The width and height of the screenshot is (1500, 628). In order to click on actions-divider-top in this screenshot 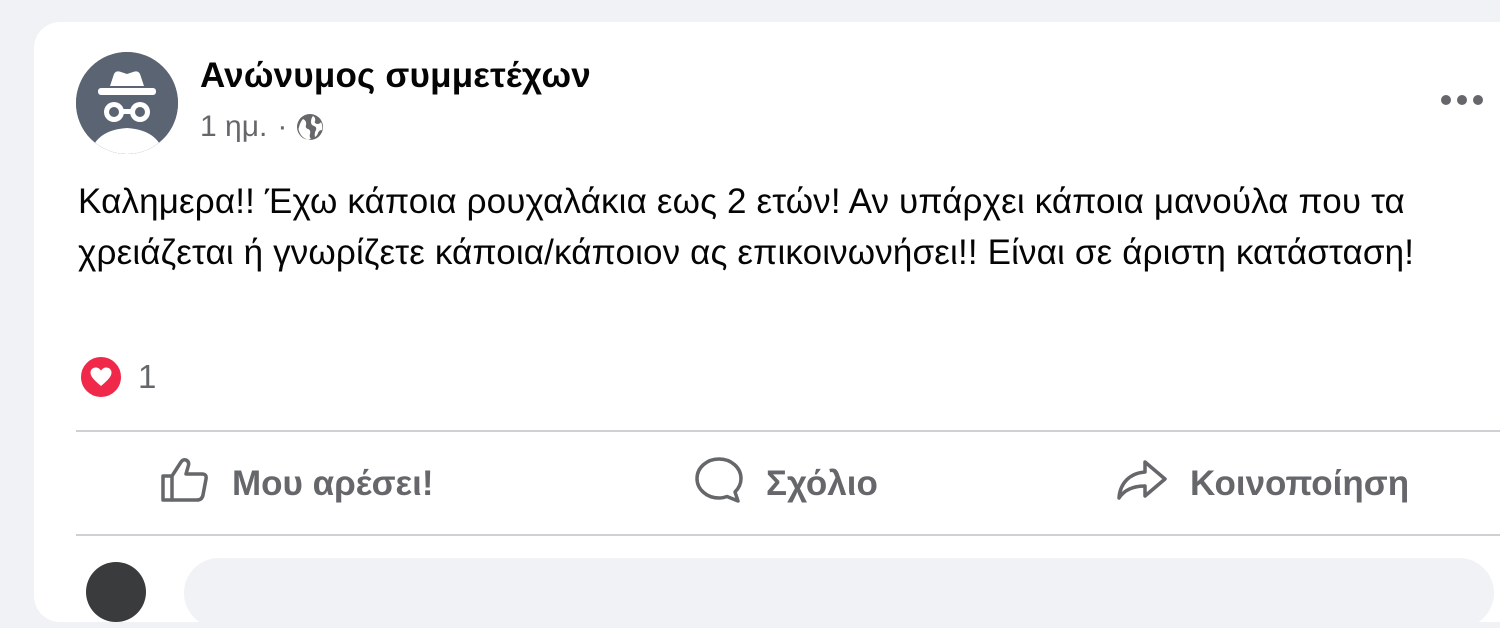, I will do `click(788, 431)`.